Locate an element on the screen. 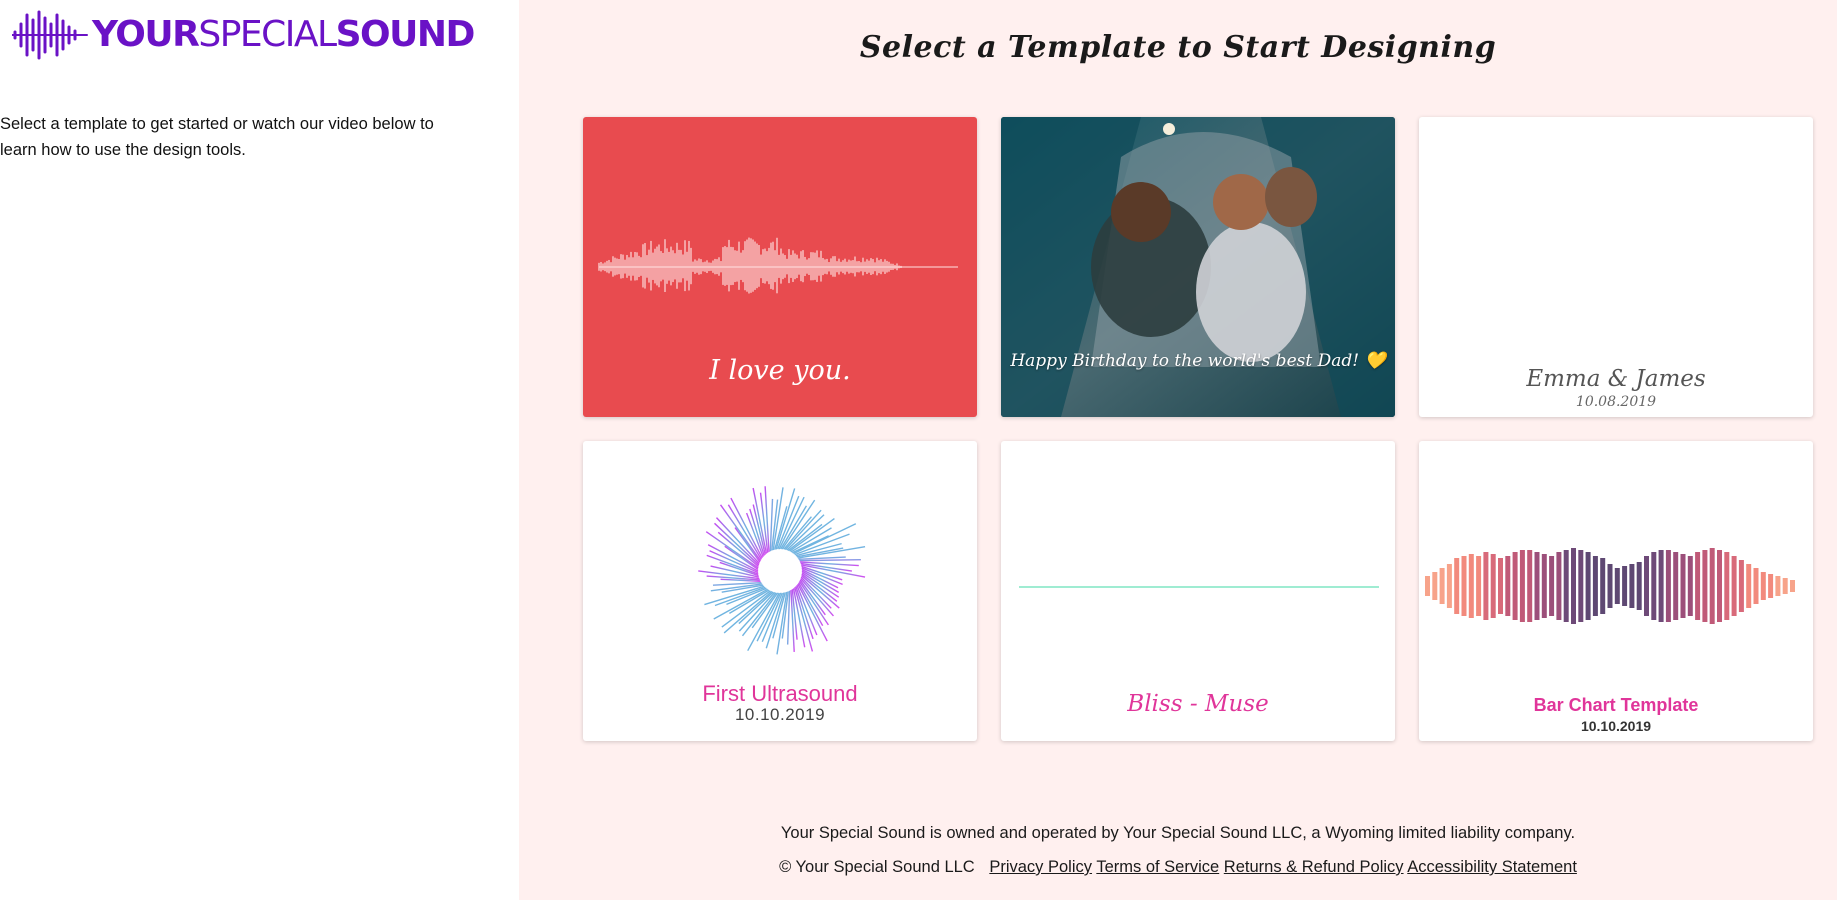 The width and height of the screenshot is (1837, 900). brand-logo: YOURSPECIALSOUND is located at coordinates (243, 35).